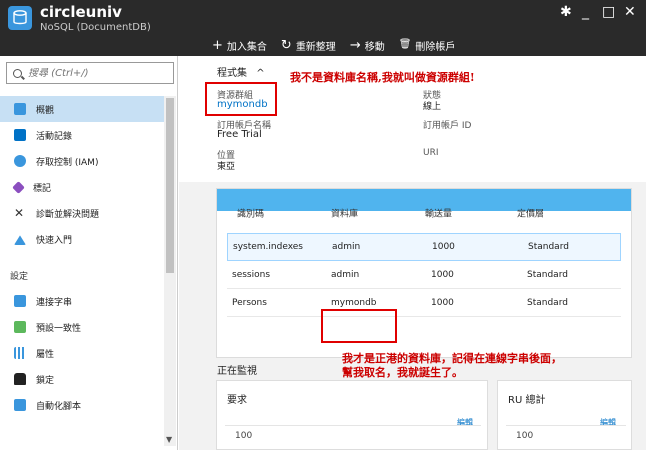 The width and height of the screenshot is (646, 450). I want to click on refresh-label: 重新整理, so click(315, 47).